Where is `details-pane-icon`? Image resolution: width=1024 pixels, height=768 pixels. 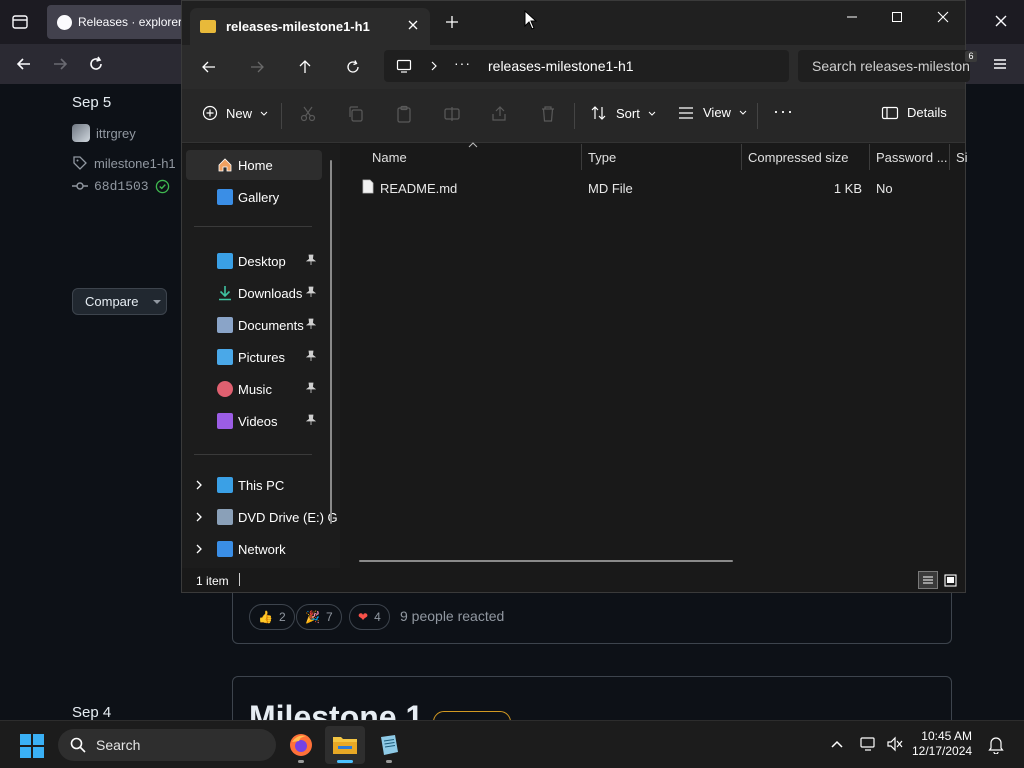
details-pane-icon is located at coordinates (890, 112).